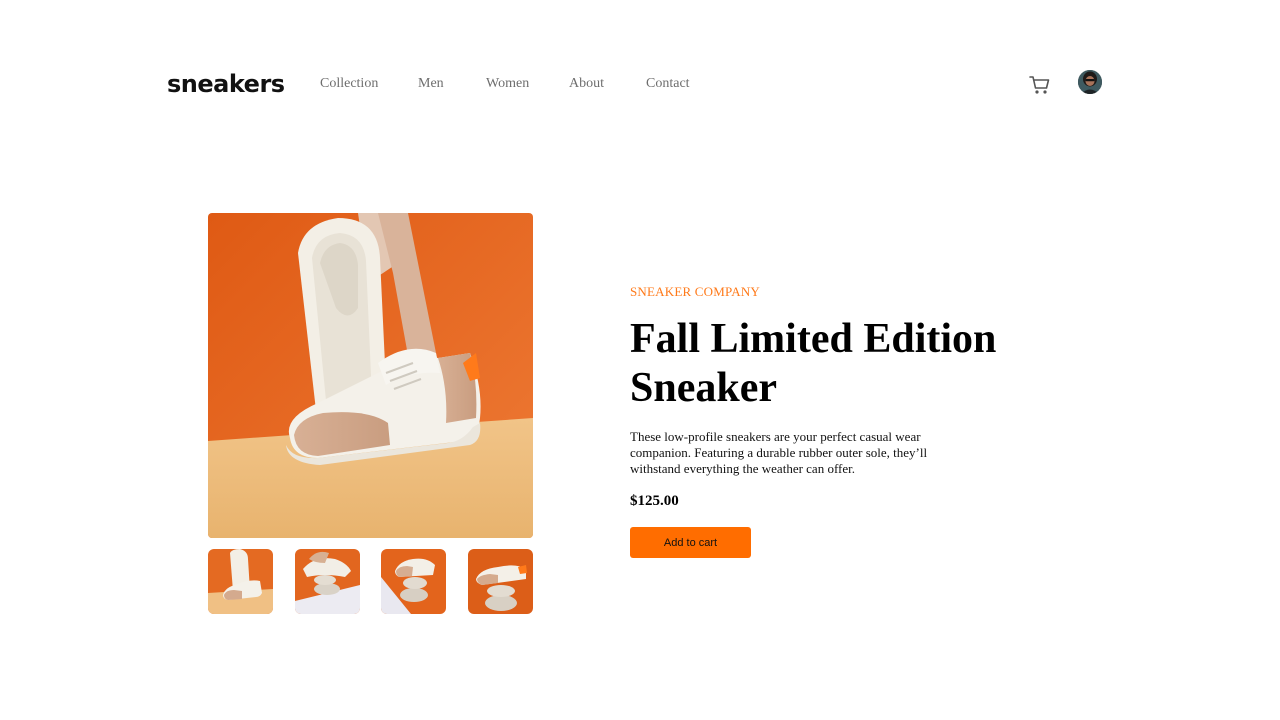 This screenshot has width=1280, height=720. I want to click on company-label: SNEAKER COMPANY, so click(695, 291).